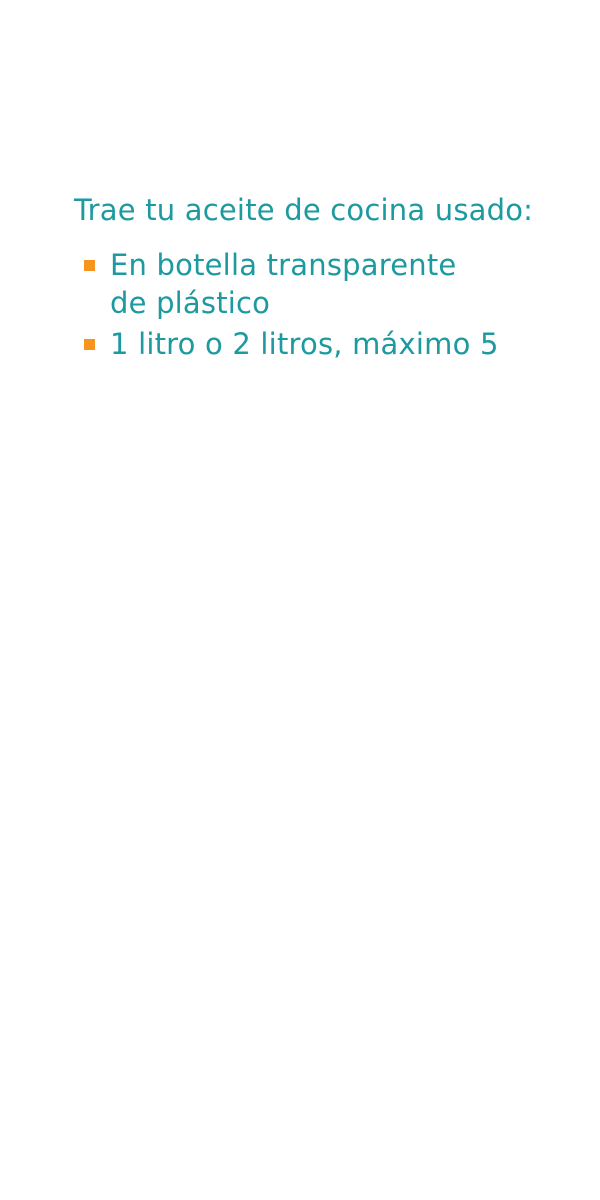 Image resolution: width=600 pixels, height=1200 pixels. What do you see at coordinates (190, 303) in the screenshot?
I see `list-item-line: de plástico` at bounding box center [190, 303].